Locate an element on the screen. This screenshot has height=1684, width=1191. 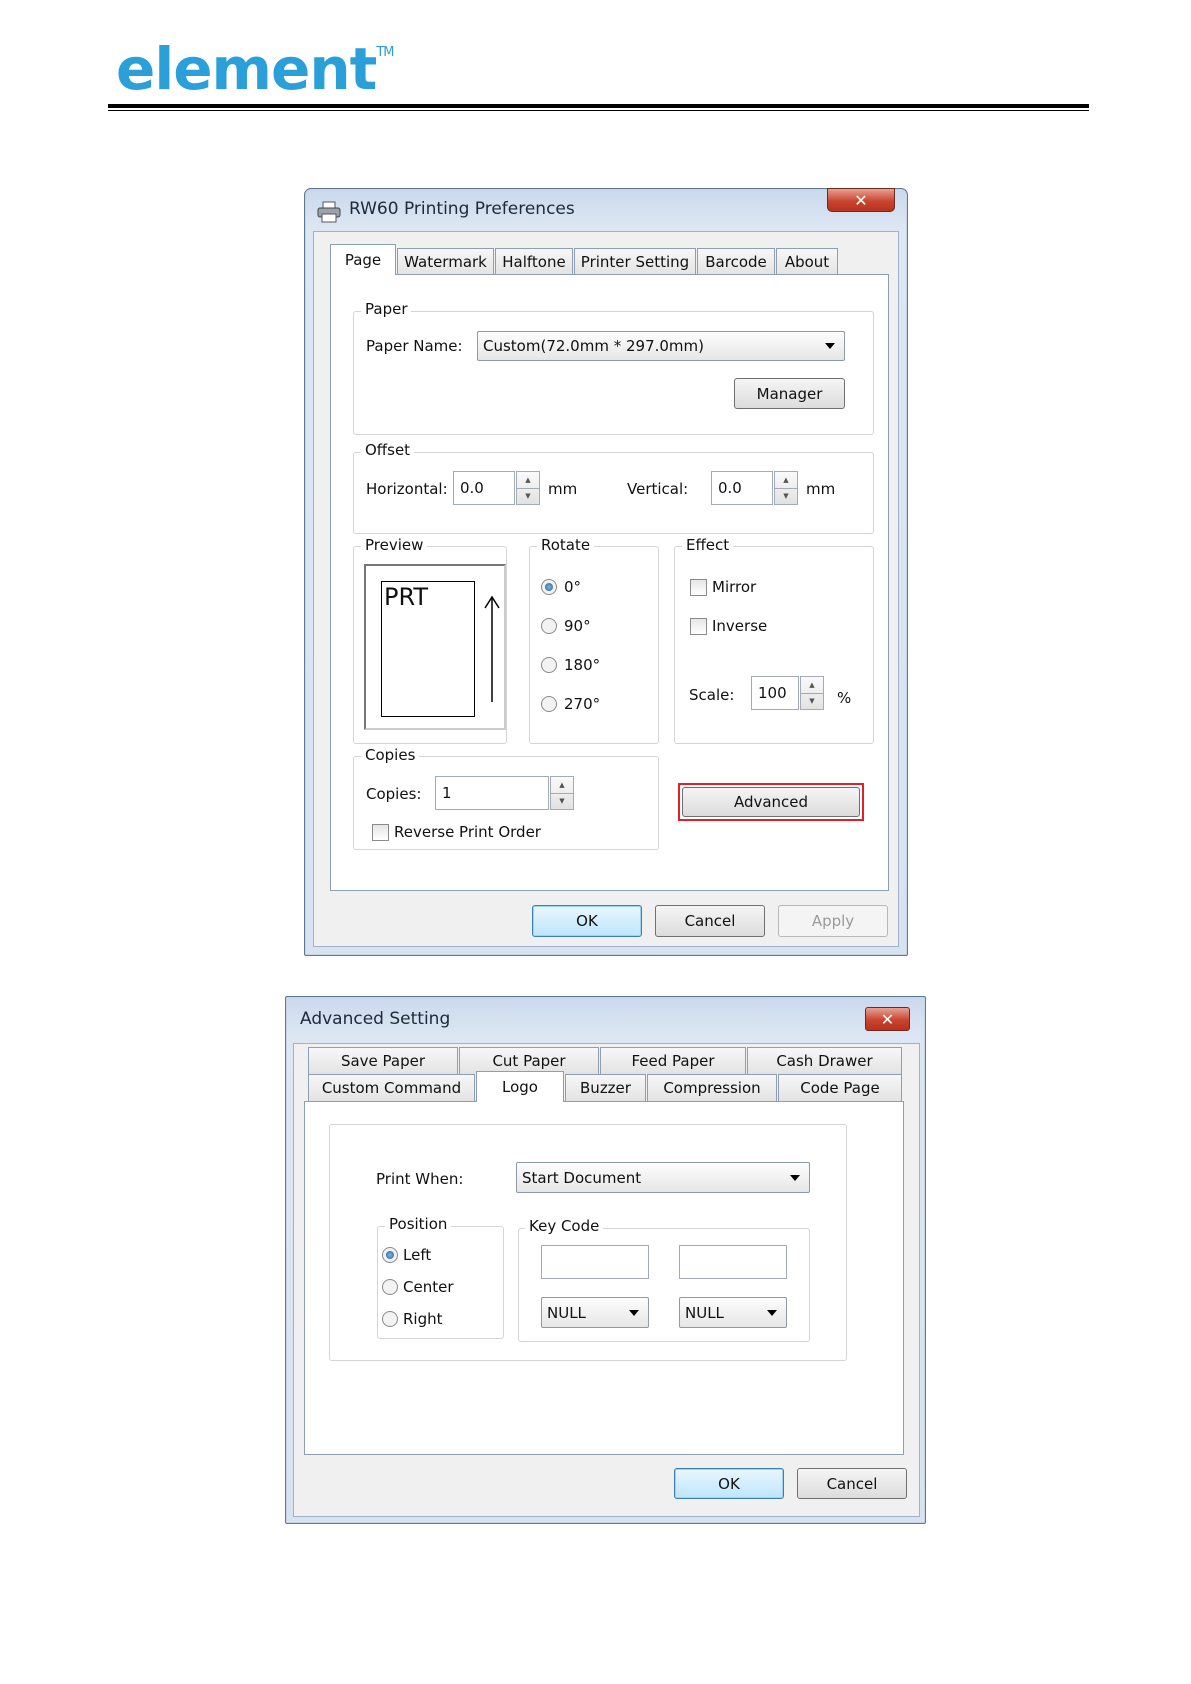
rotate-270-radio: 270° is located at coordinates (570, 704).